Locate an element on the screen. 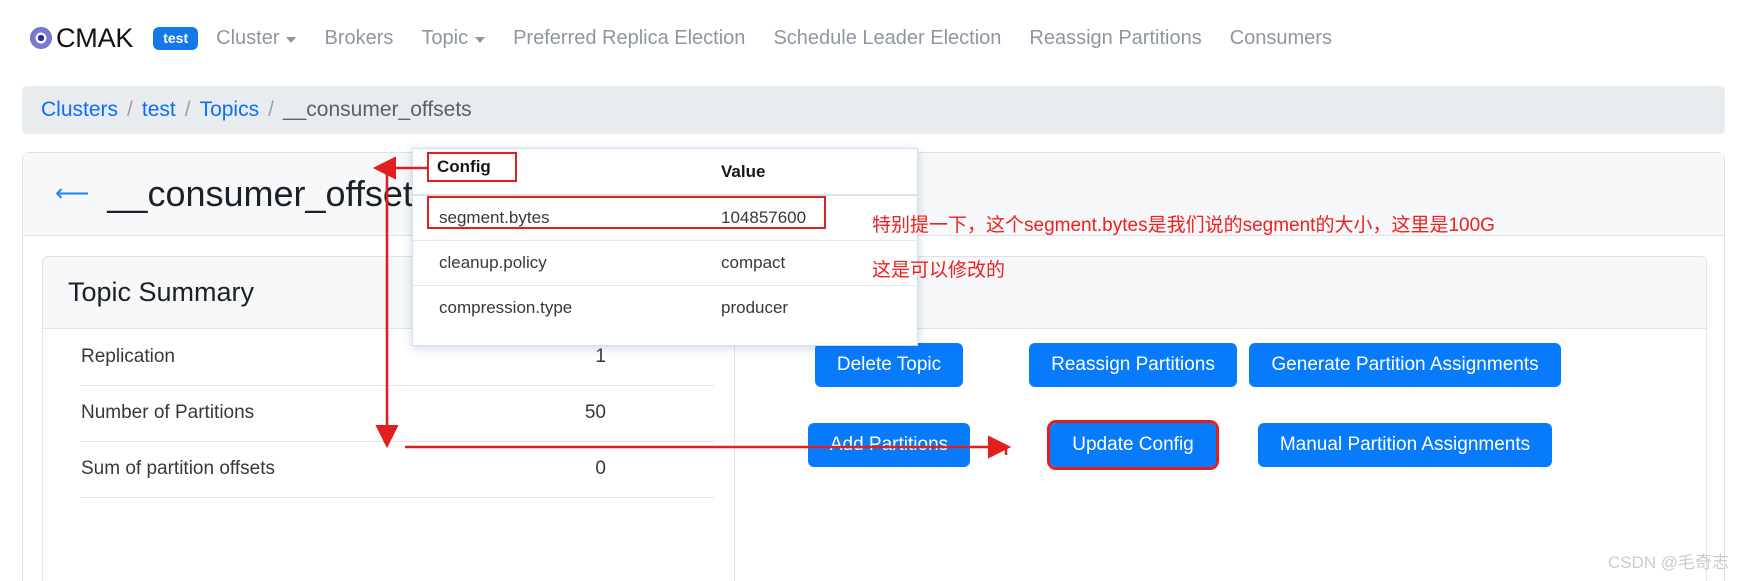 The image size is (1747, 581). slot-update-config: Update Config is located at coordinates (1133, 445).